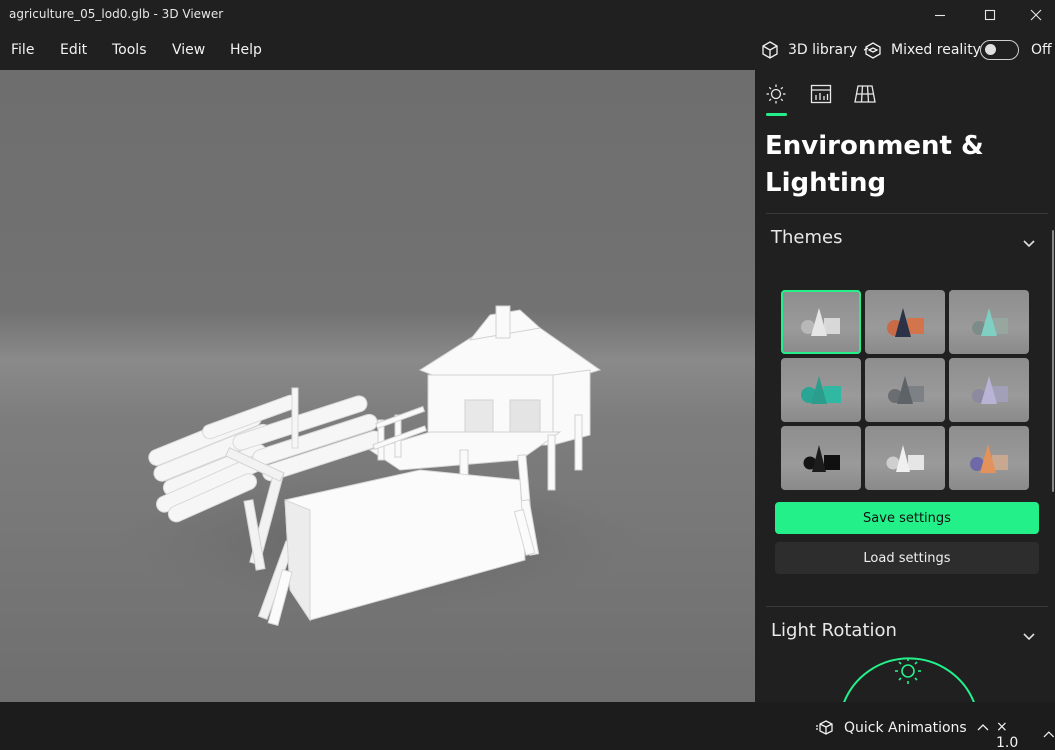  I want to click on load-settings-button: Load settings, so click(907, 558).